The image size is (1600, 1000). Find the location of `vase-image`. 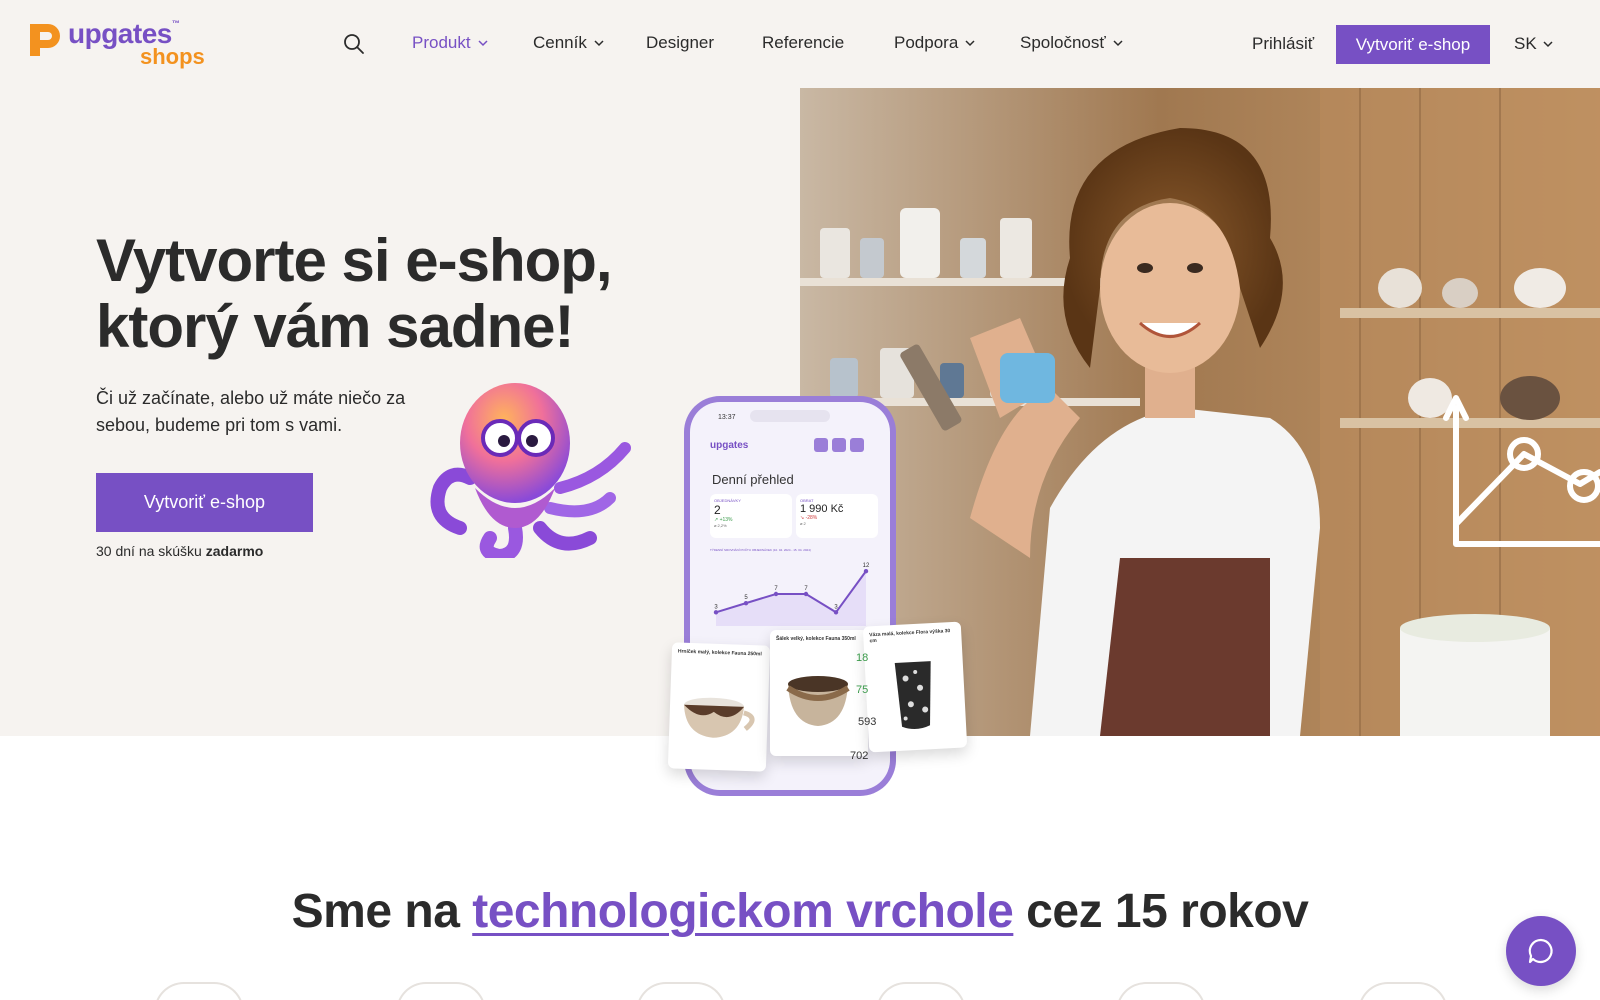

vase-image is located at coordinates (912, 695).